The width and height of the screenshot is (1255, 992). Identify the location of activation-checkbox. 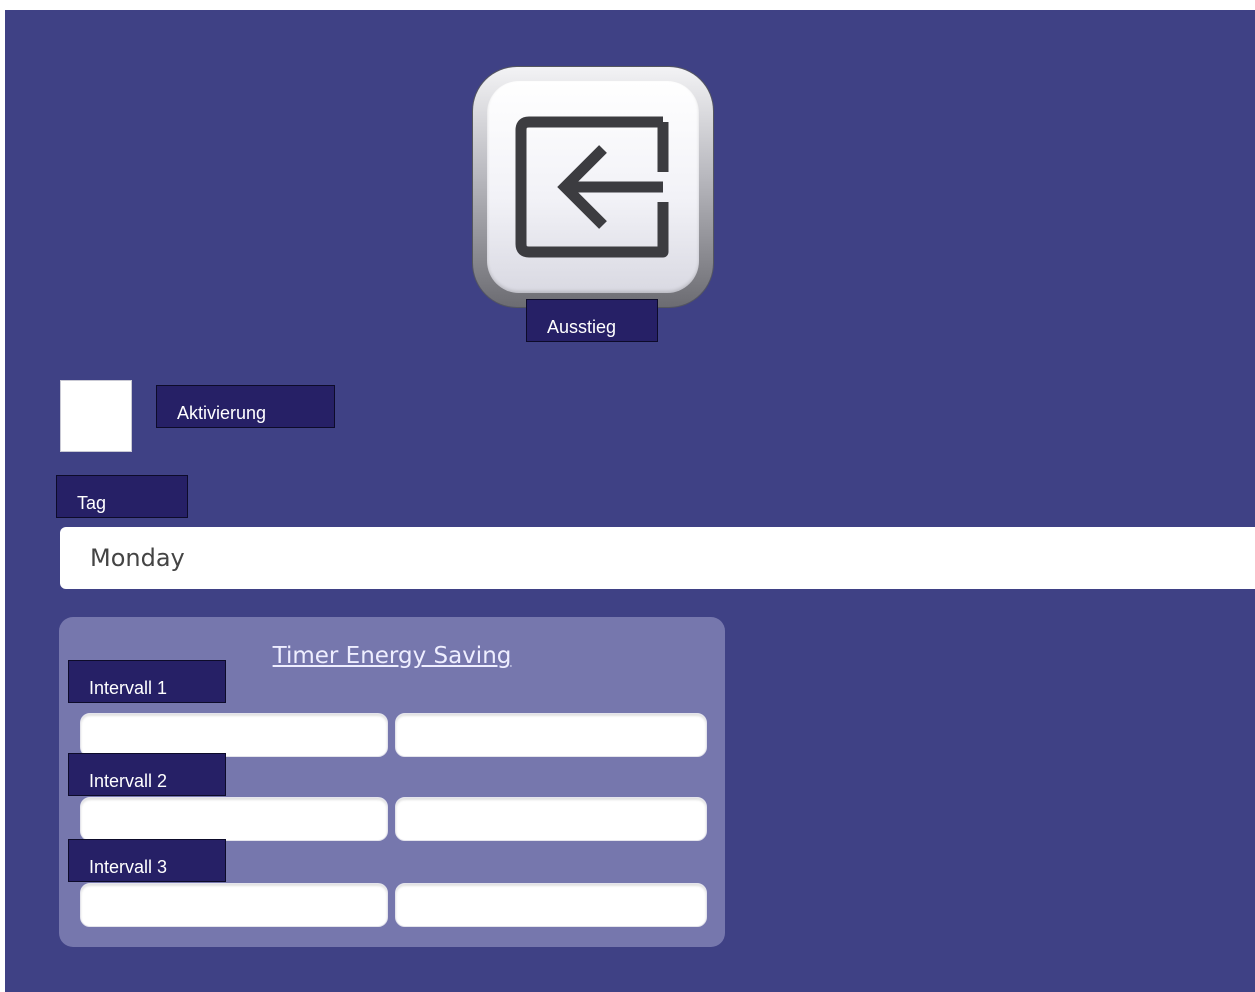
(96, 416).